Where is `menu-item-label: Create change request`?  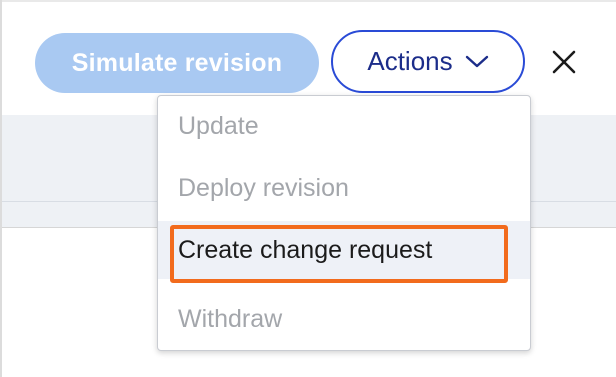 menu-item-label: Create change request is located at coordinates (305, 249).